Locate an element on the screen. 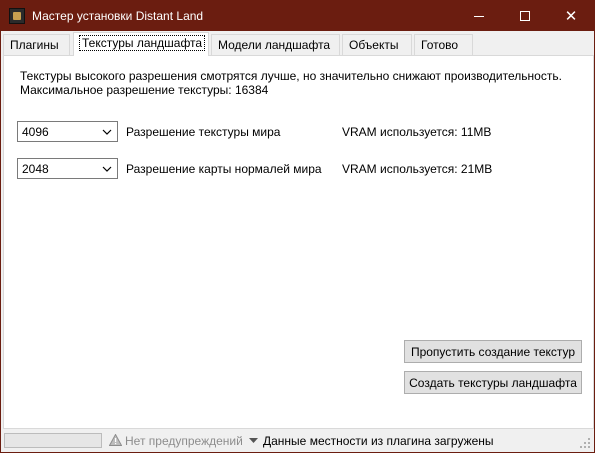 The height and width of the screenshot is (453, 595). tab-label: Текстуры ландшафта is located at coordinates (142, 43).